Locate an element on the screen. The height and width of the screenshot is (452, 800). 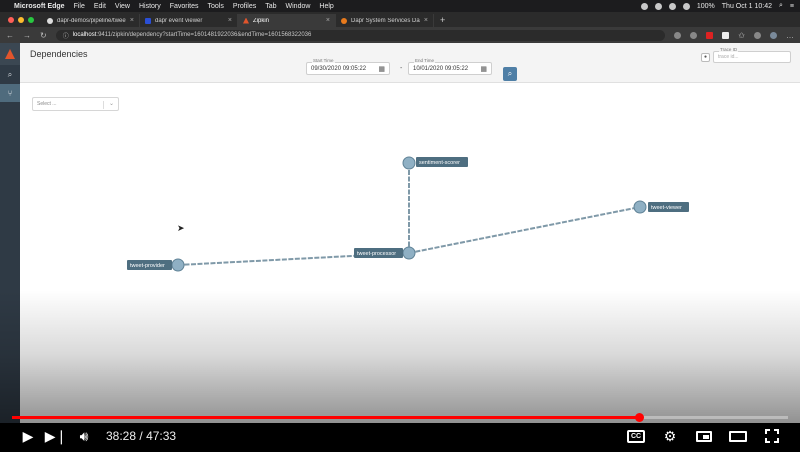
play-button: ▶ is located at coordinates (28, 436).